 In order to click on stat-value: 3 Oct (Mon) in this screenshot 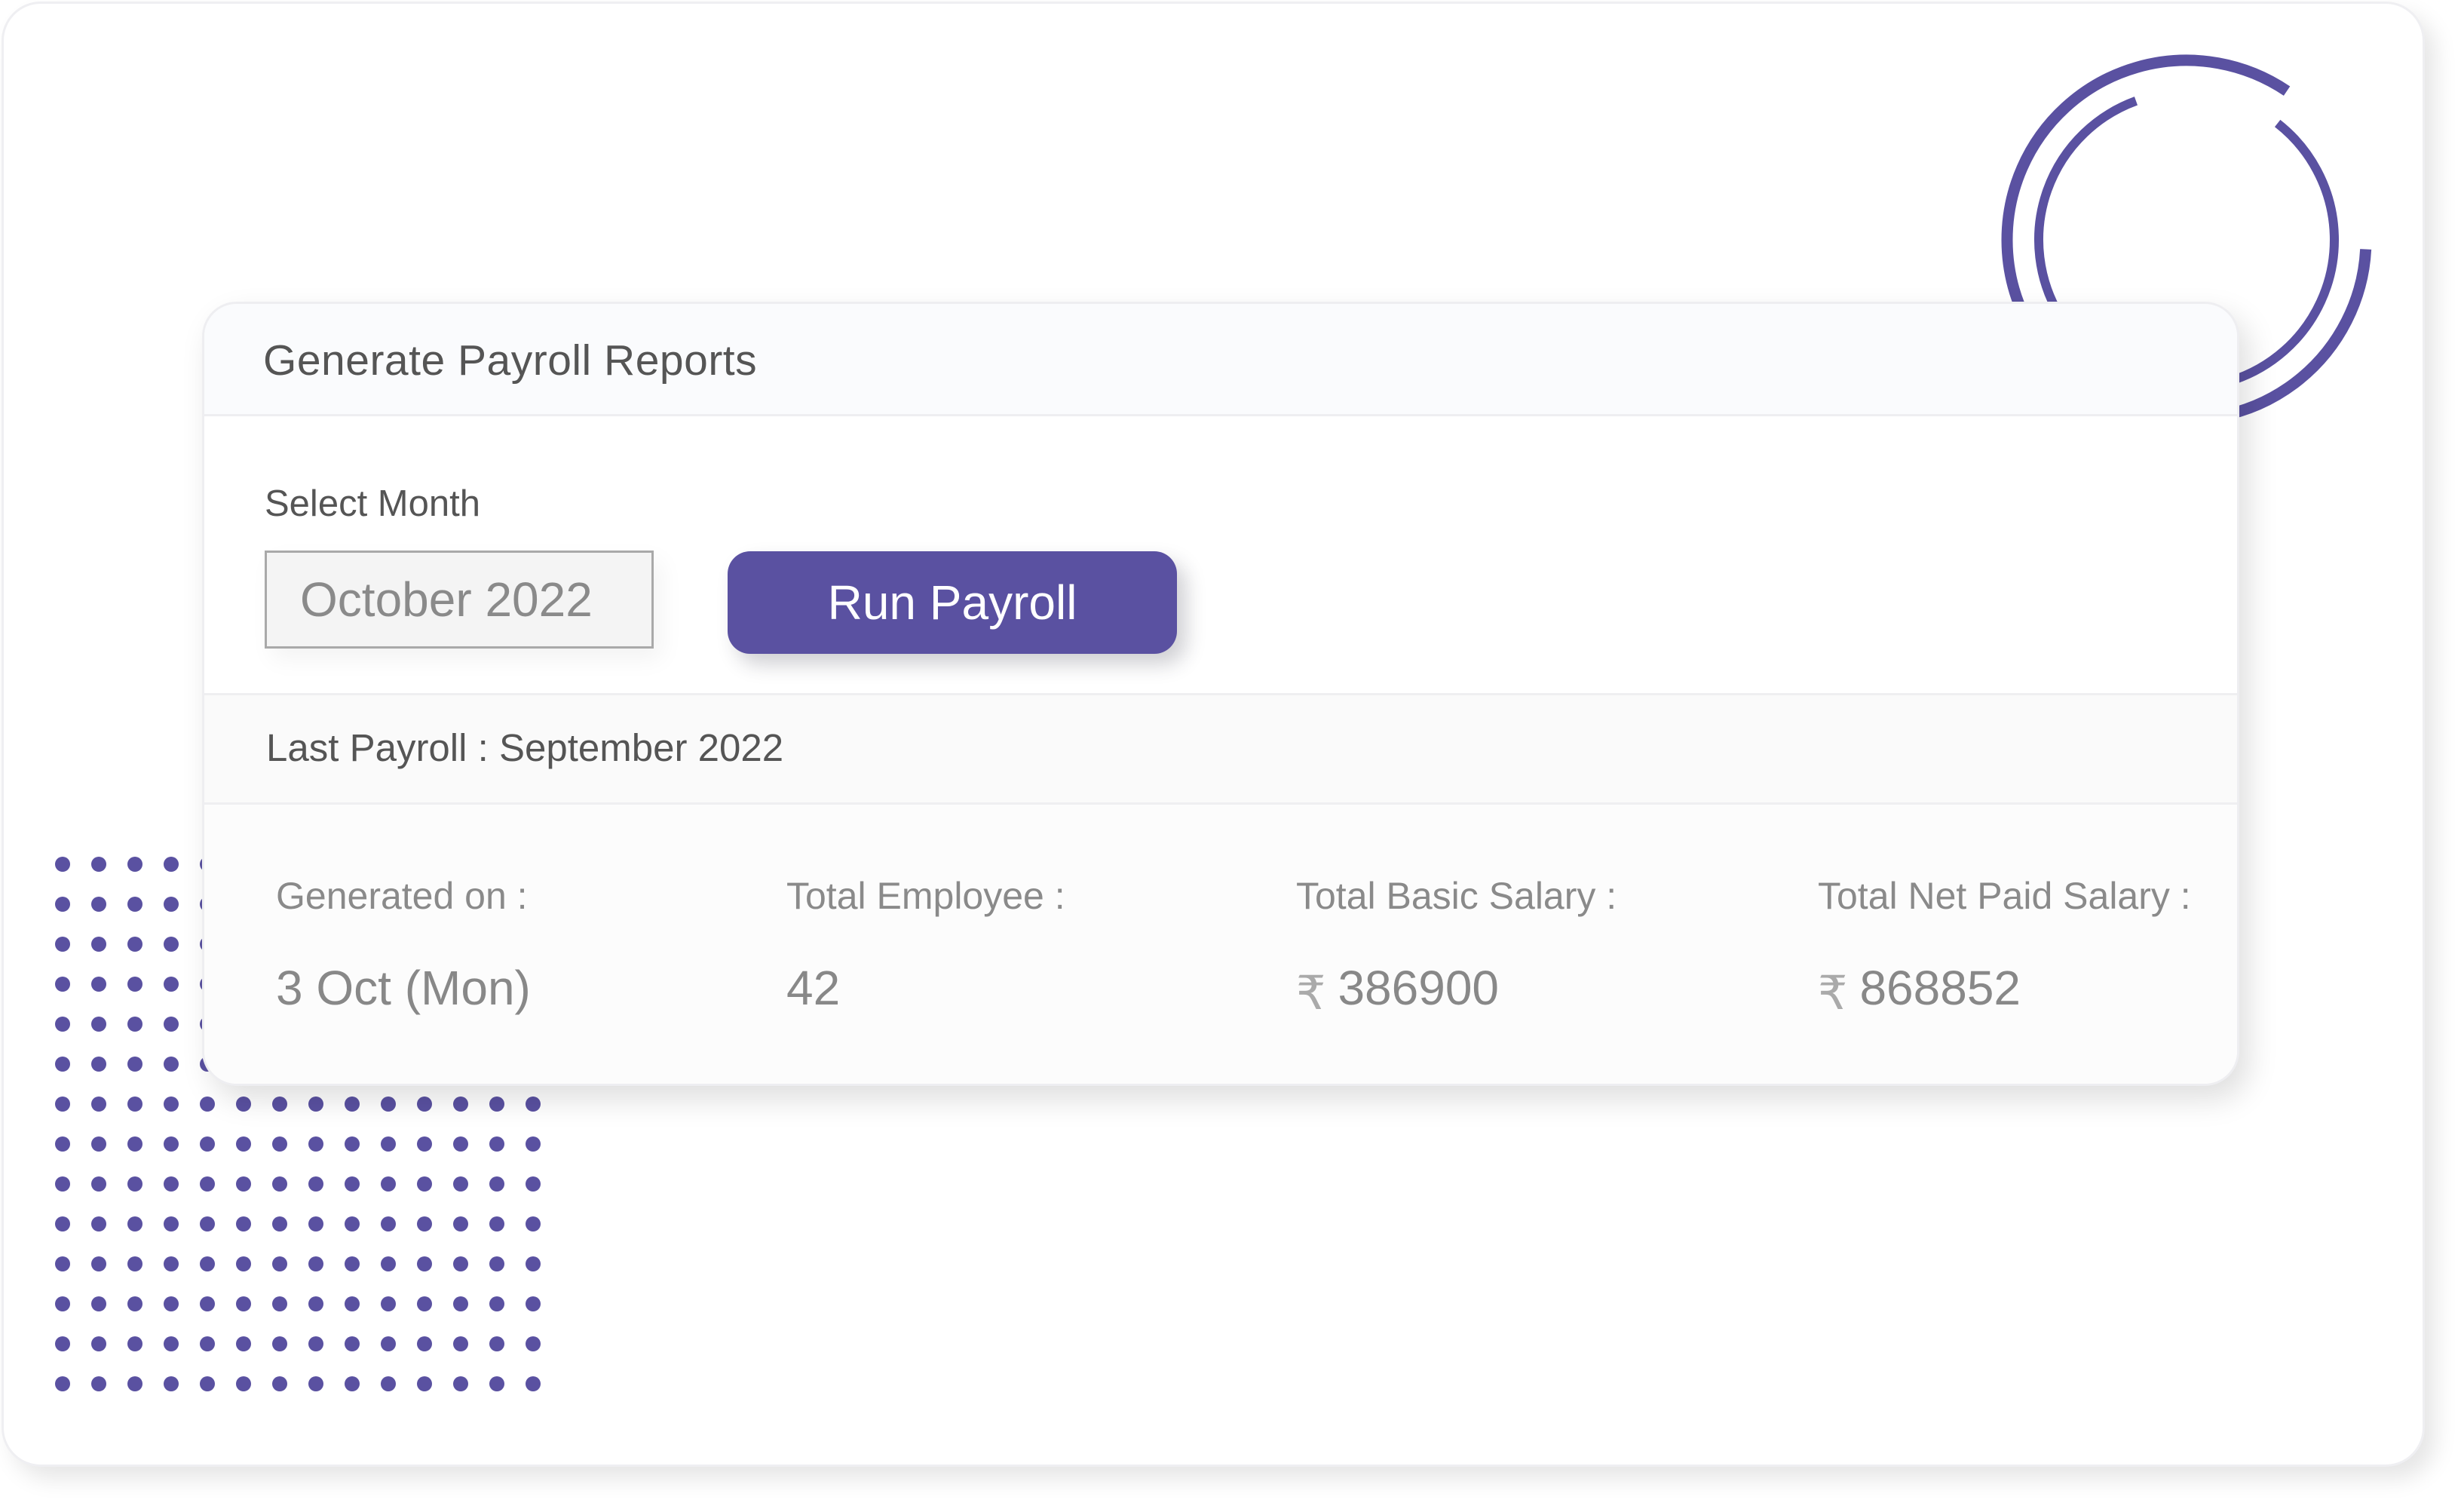, I will do `click(403, 988)`.